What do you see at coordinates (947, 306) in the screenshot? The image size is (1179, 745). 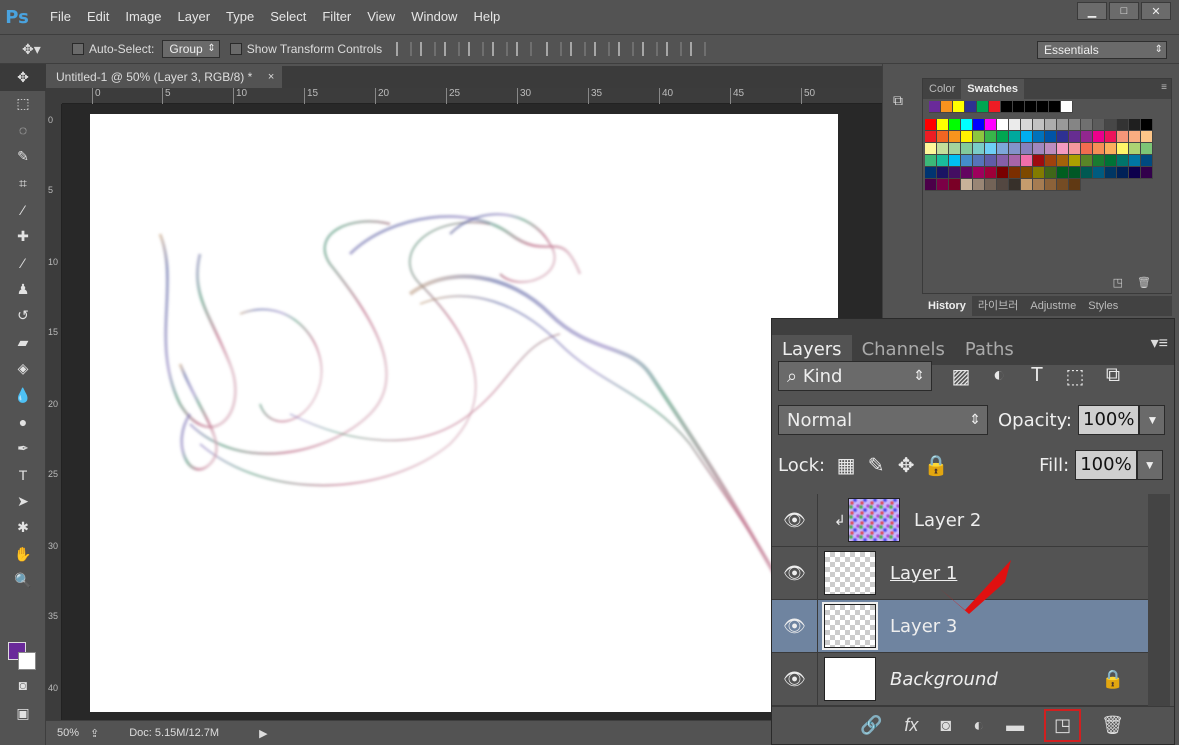 I see `tab-history: History` at bounding box center [947, 306].